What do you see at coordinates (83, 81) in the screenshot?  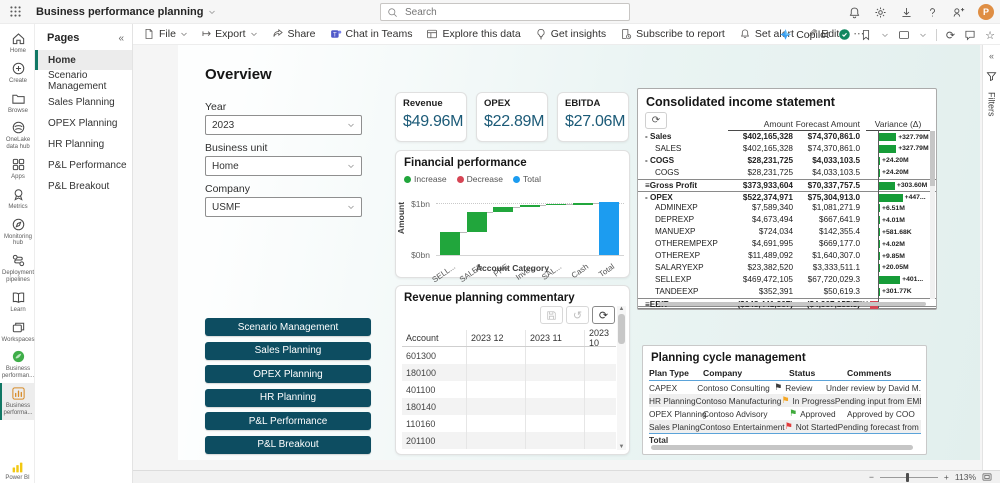 I see `page-item-scenario-management: Scenario Management` at bounding box center [83, 81].